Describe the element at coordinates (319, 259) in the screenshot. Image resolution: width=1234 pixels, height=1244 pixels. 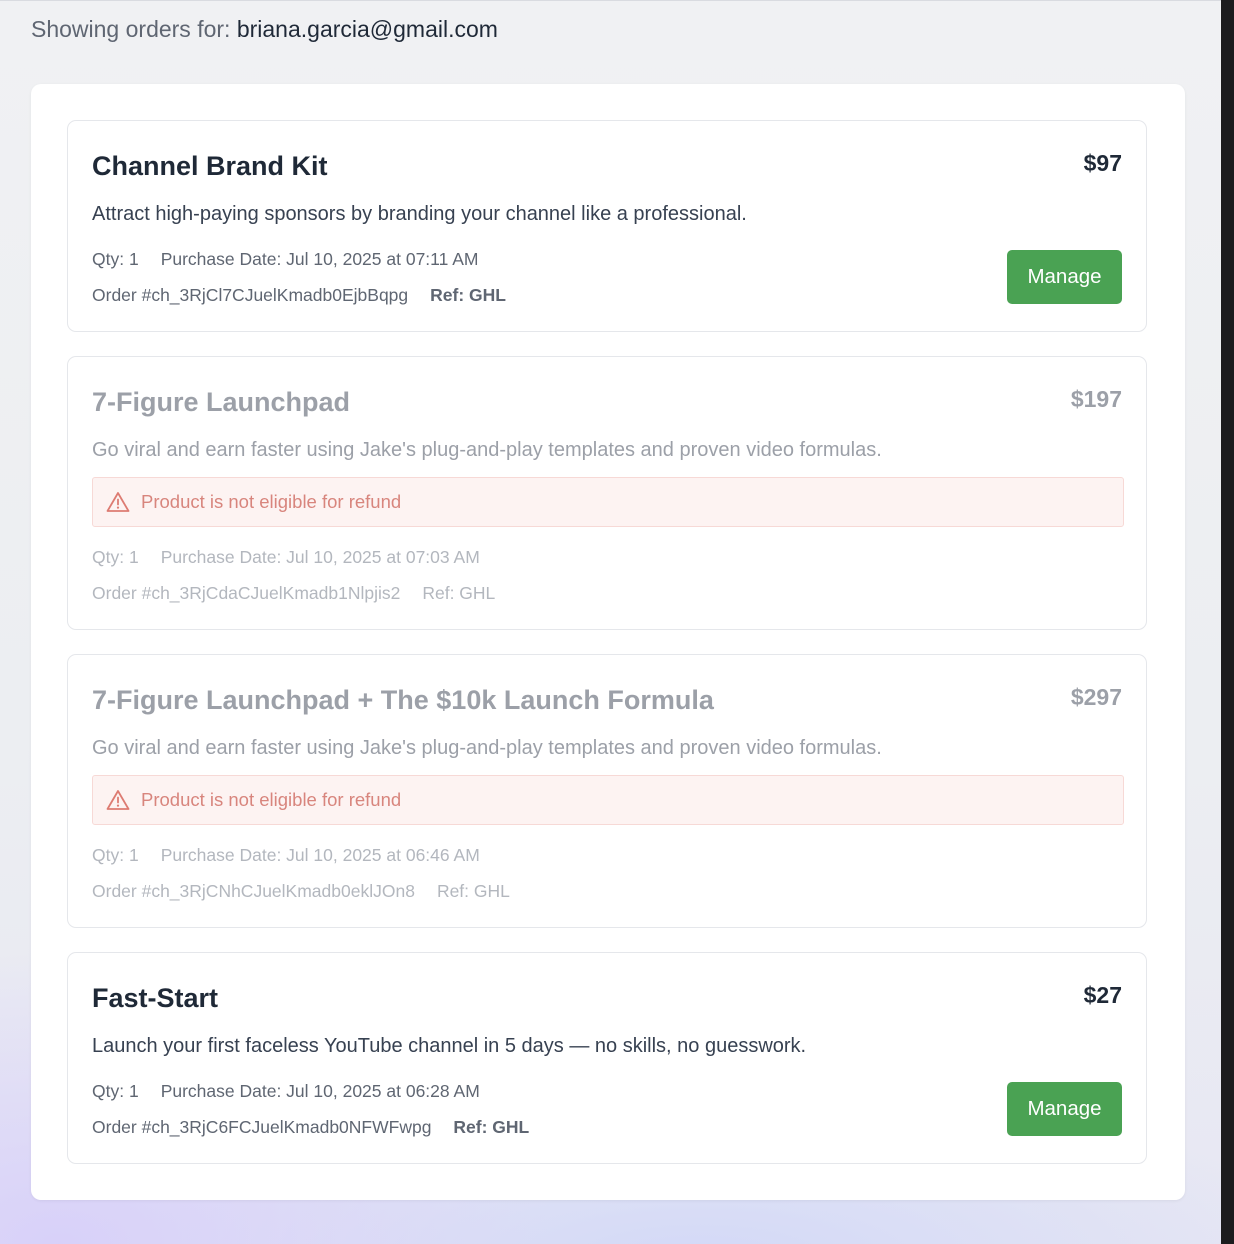
I see `order-purchase-date: Purchase Date: Jul 10, 2025 at 07:11 AM` at that location.